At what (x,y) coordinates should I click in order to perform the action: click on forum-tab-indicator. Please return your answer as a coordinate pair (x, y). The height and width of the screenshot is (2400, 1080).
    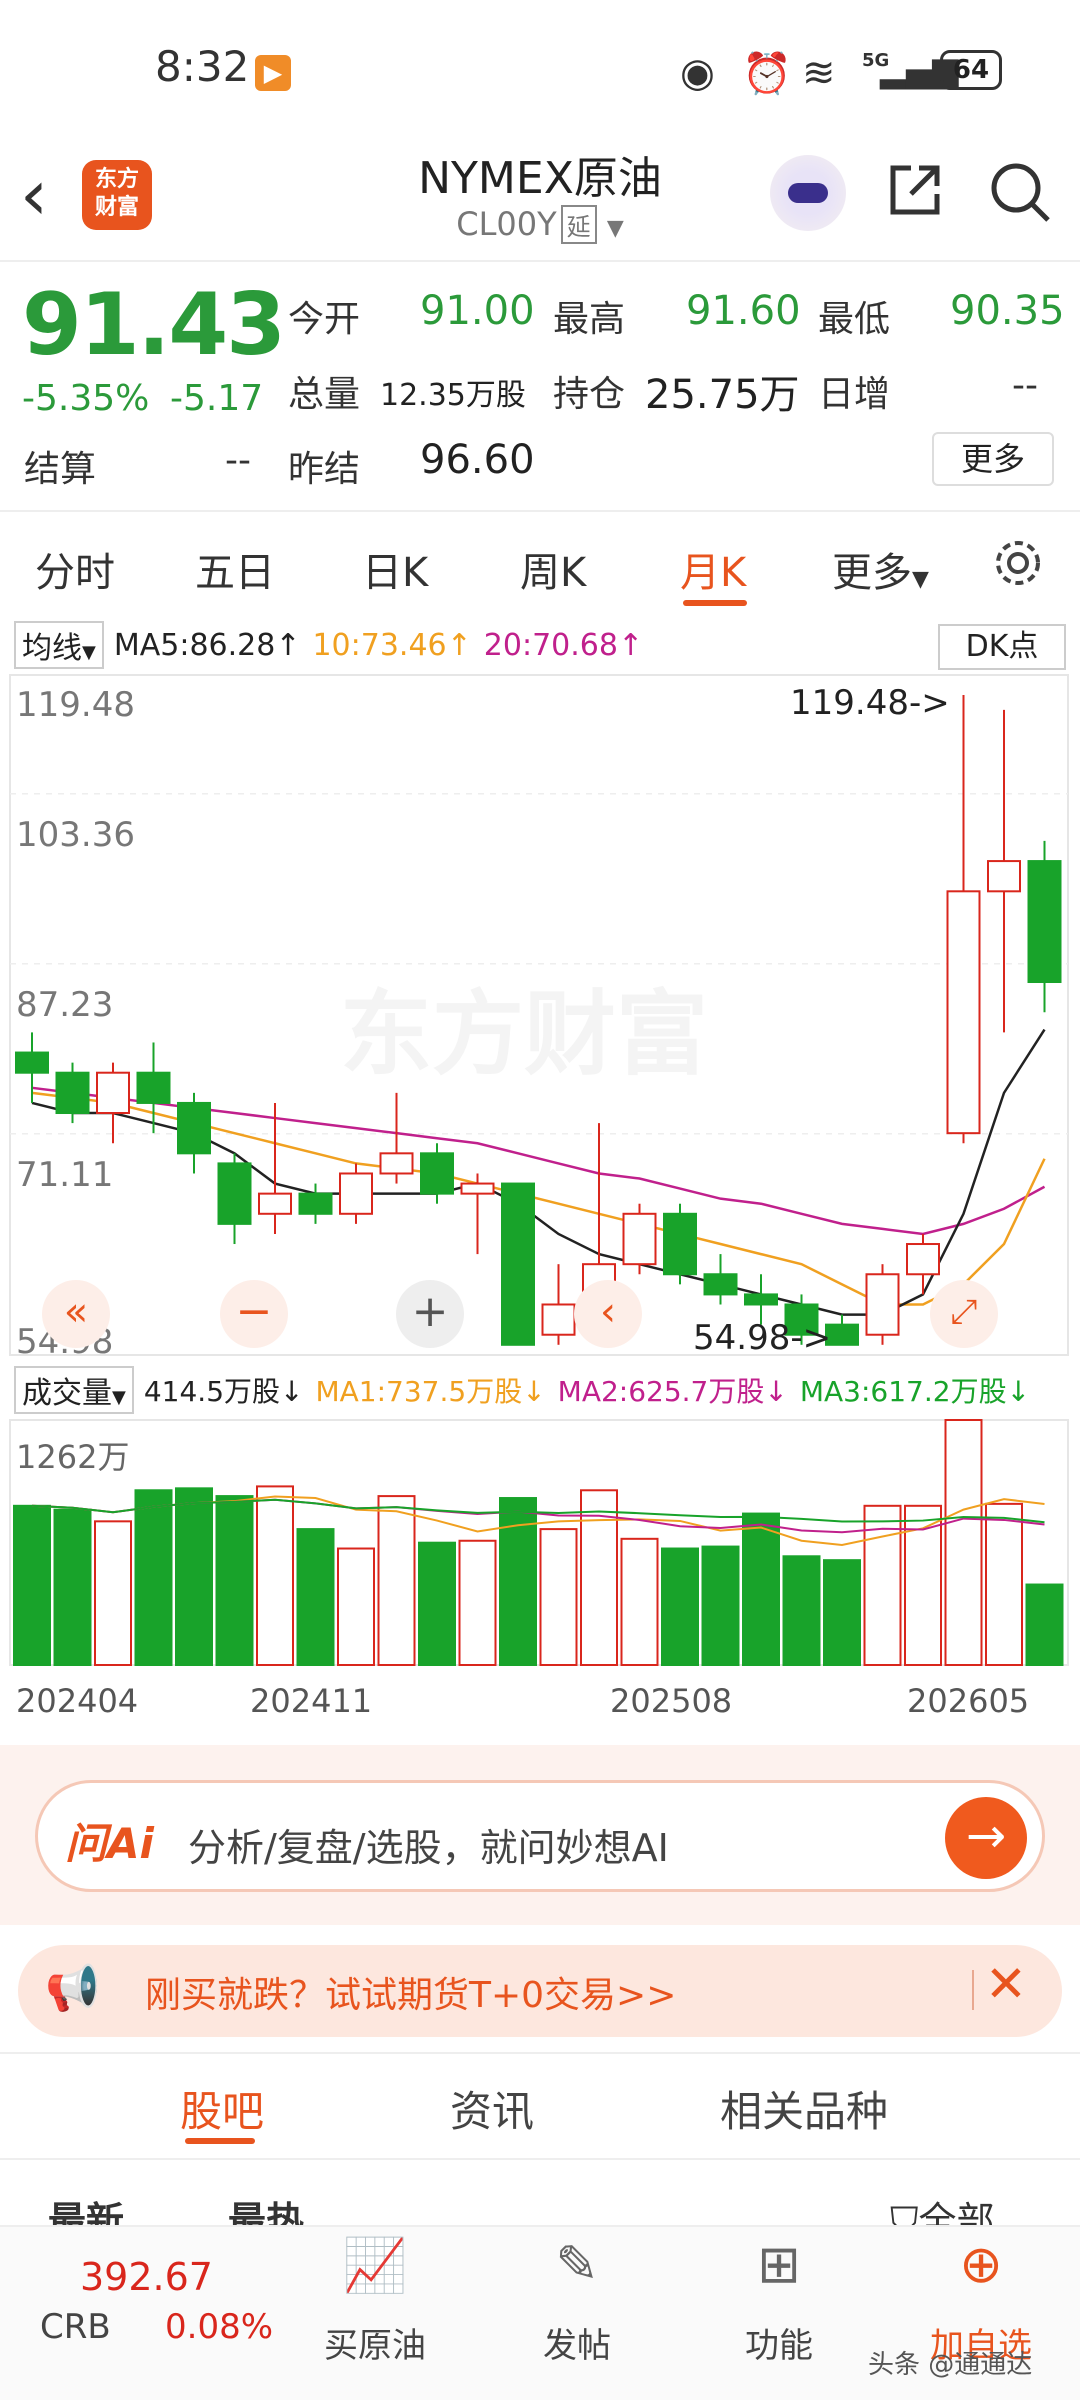
    Looking at the image, I should click on (220, 2141).